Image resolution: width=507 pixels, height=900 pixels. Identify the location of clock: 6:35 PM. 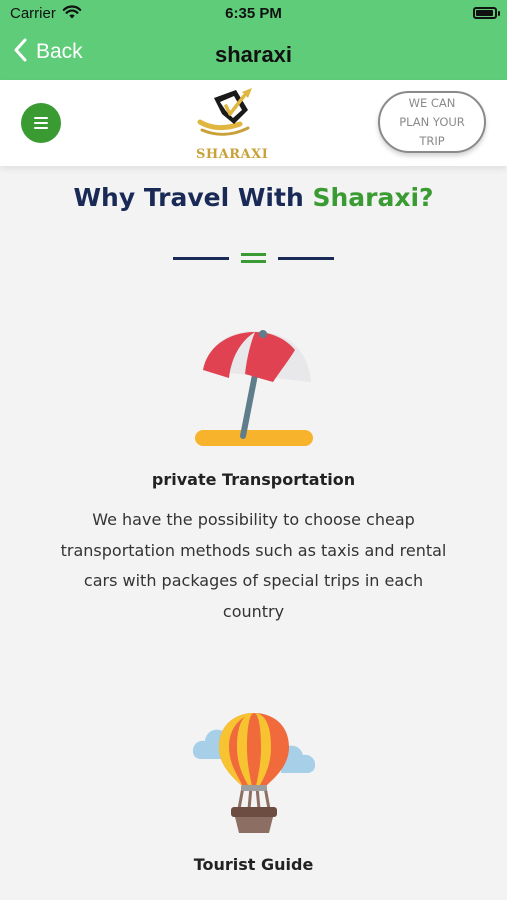
(253, 13).